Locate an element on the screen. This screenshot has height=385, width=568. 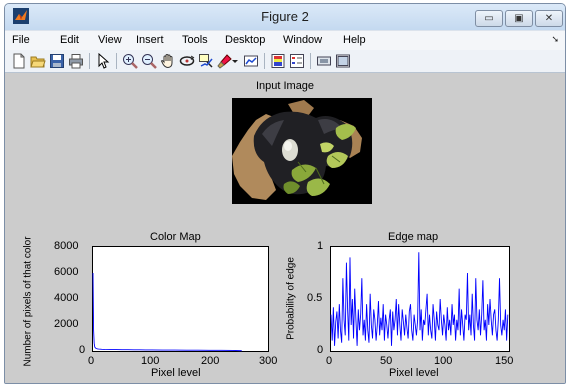
link-plot-icon is located at coordinates (251, 61).